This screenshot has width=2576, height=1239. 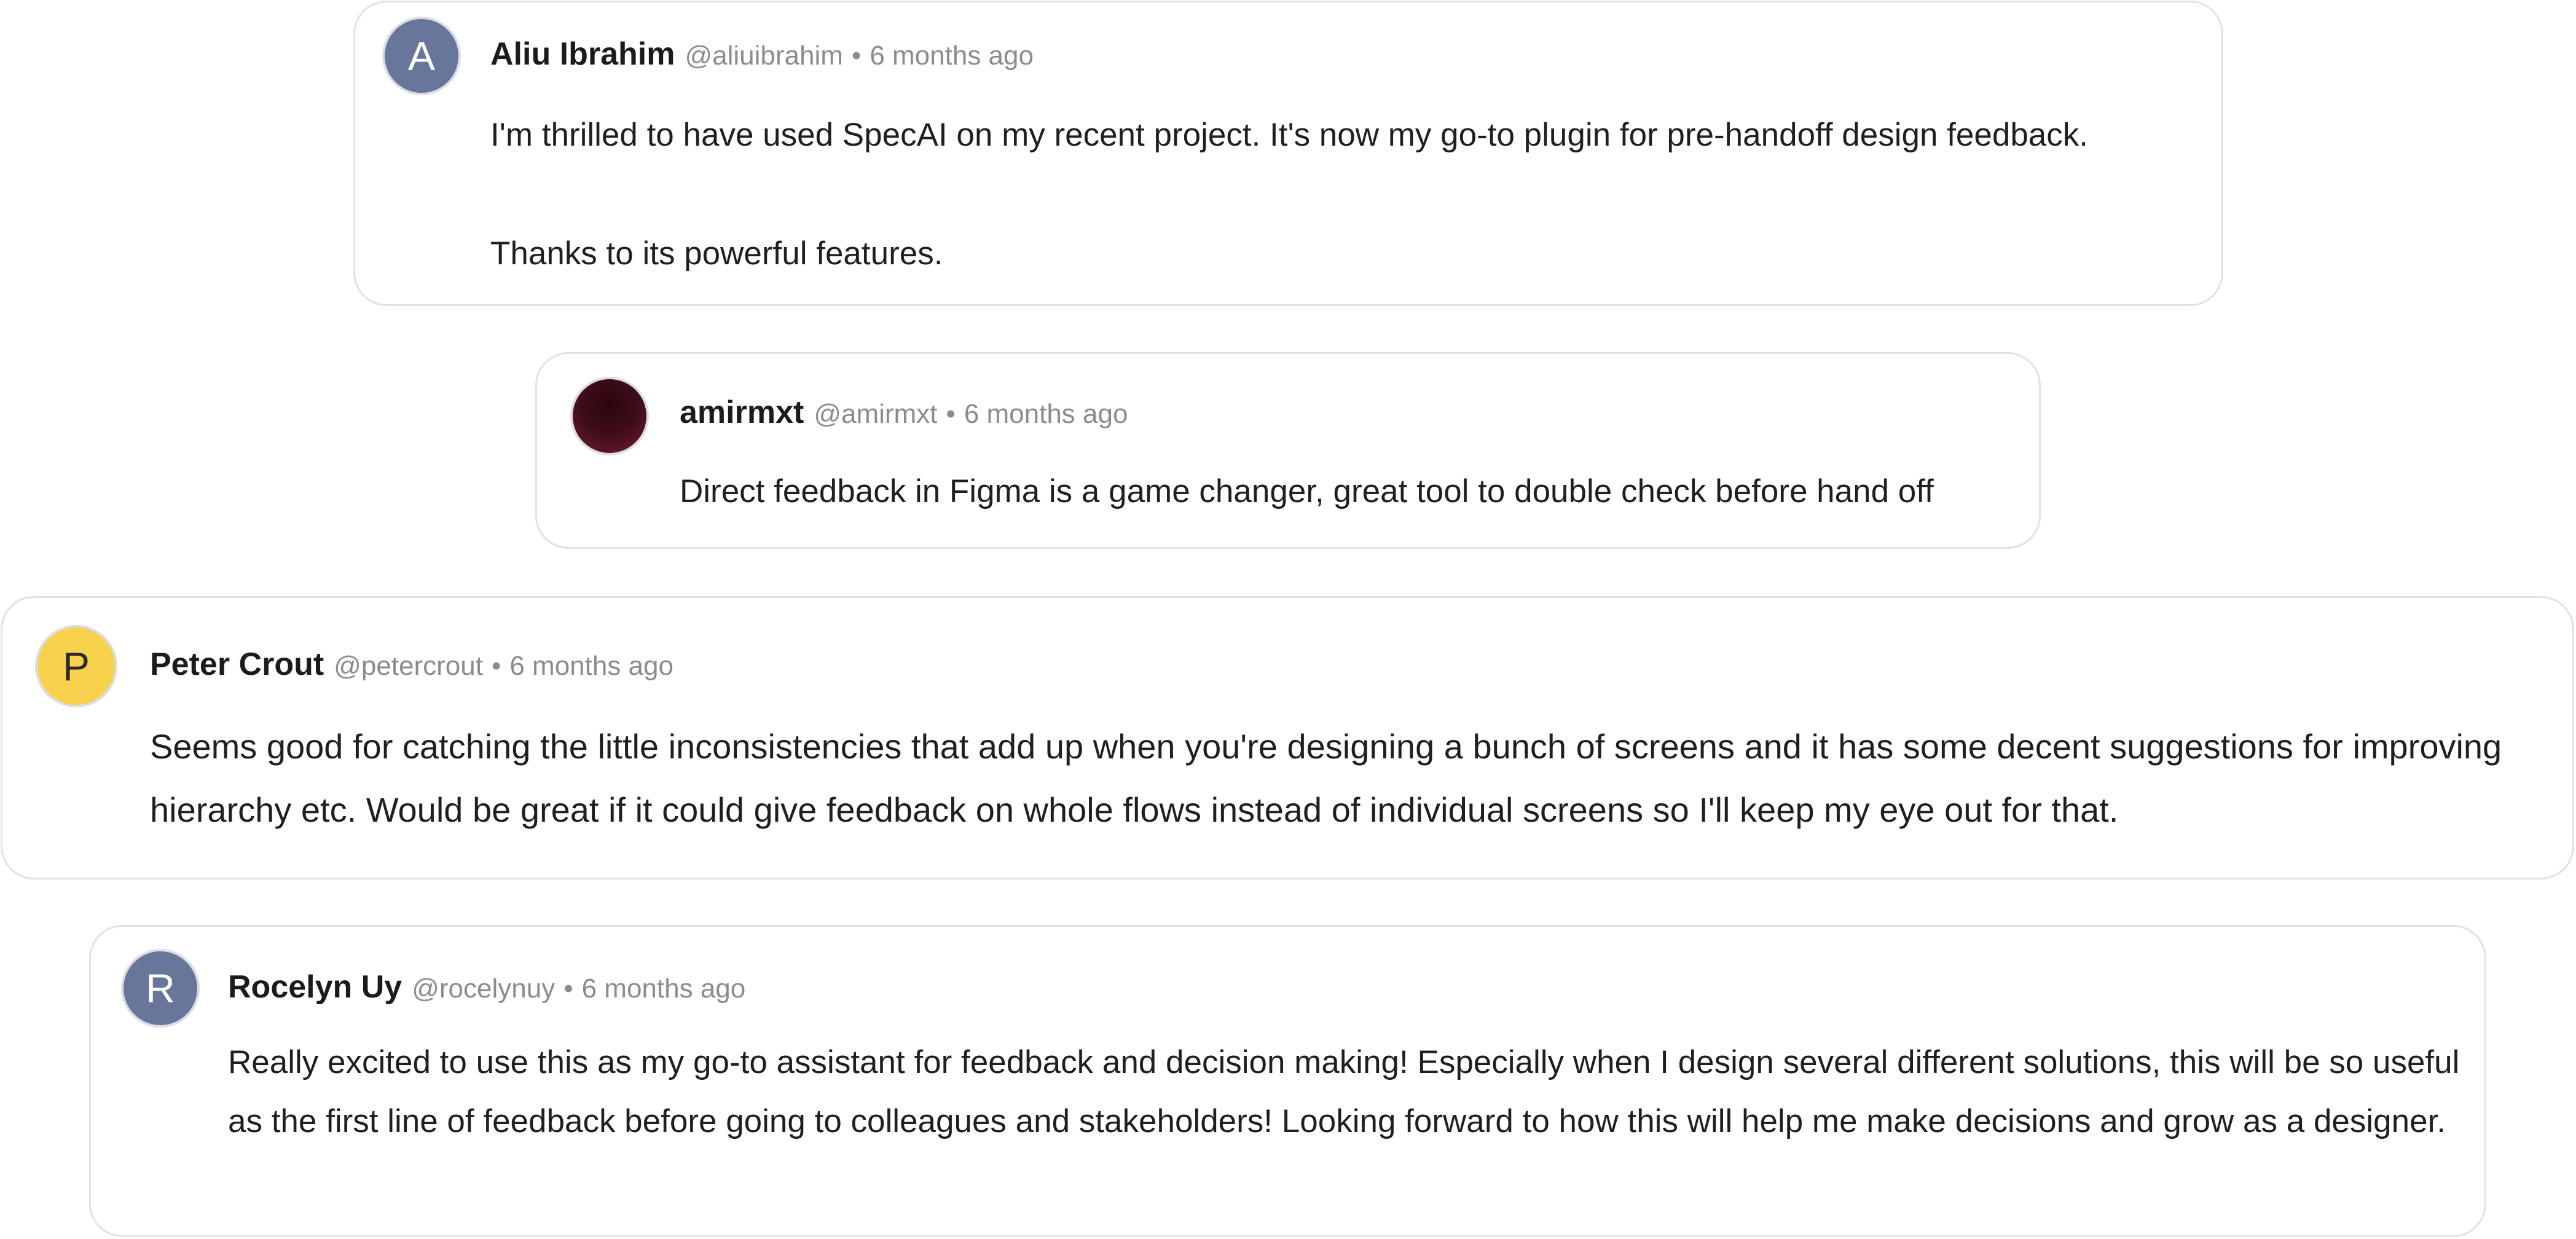 I want to click on author-name: amirmxt, so click(x=742, y=413).